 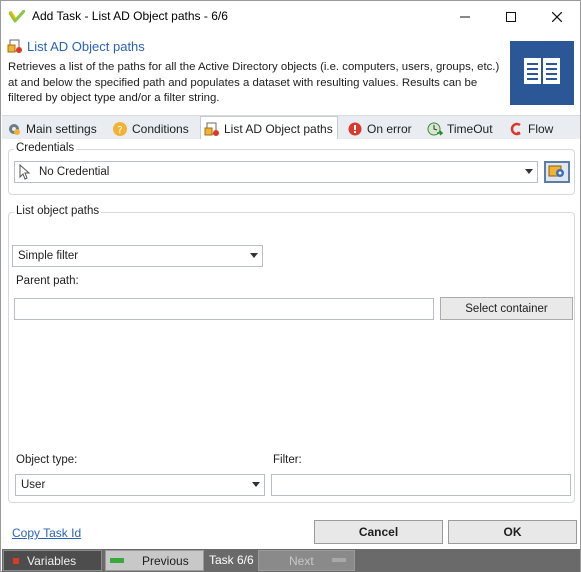 I want to click on status-bar: Variables Previous Task 6/6 Next, so click(x=291, y=560).